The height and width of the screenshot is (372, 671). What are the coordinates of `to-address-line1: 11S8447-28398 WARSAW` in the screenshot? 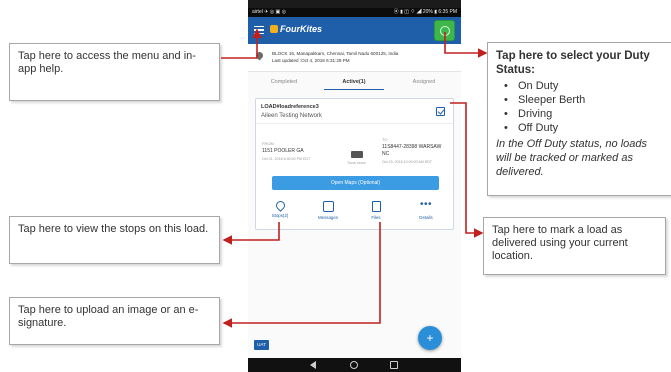 It's located at (412, 147).